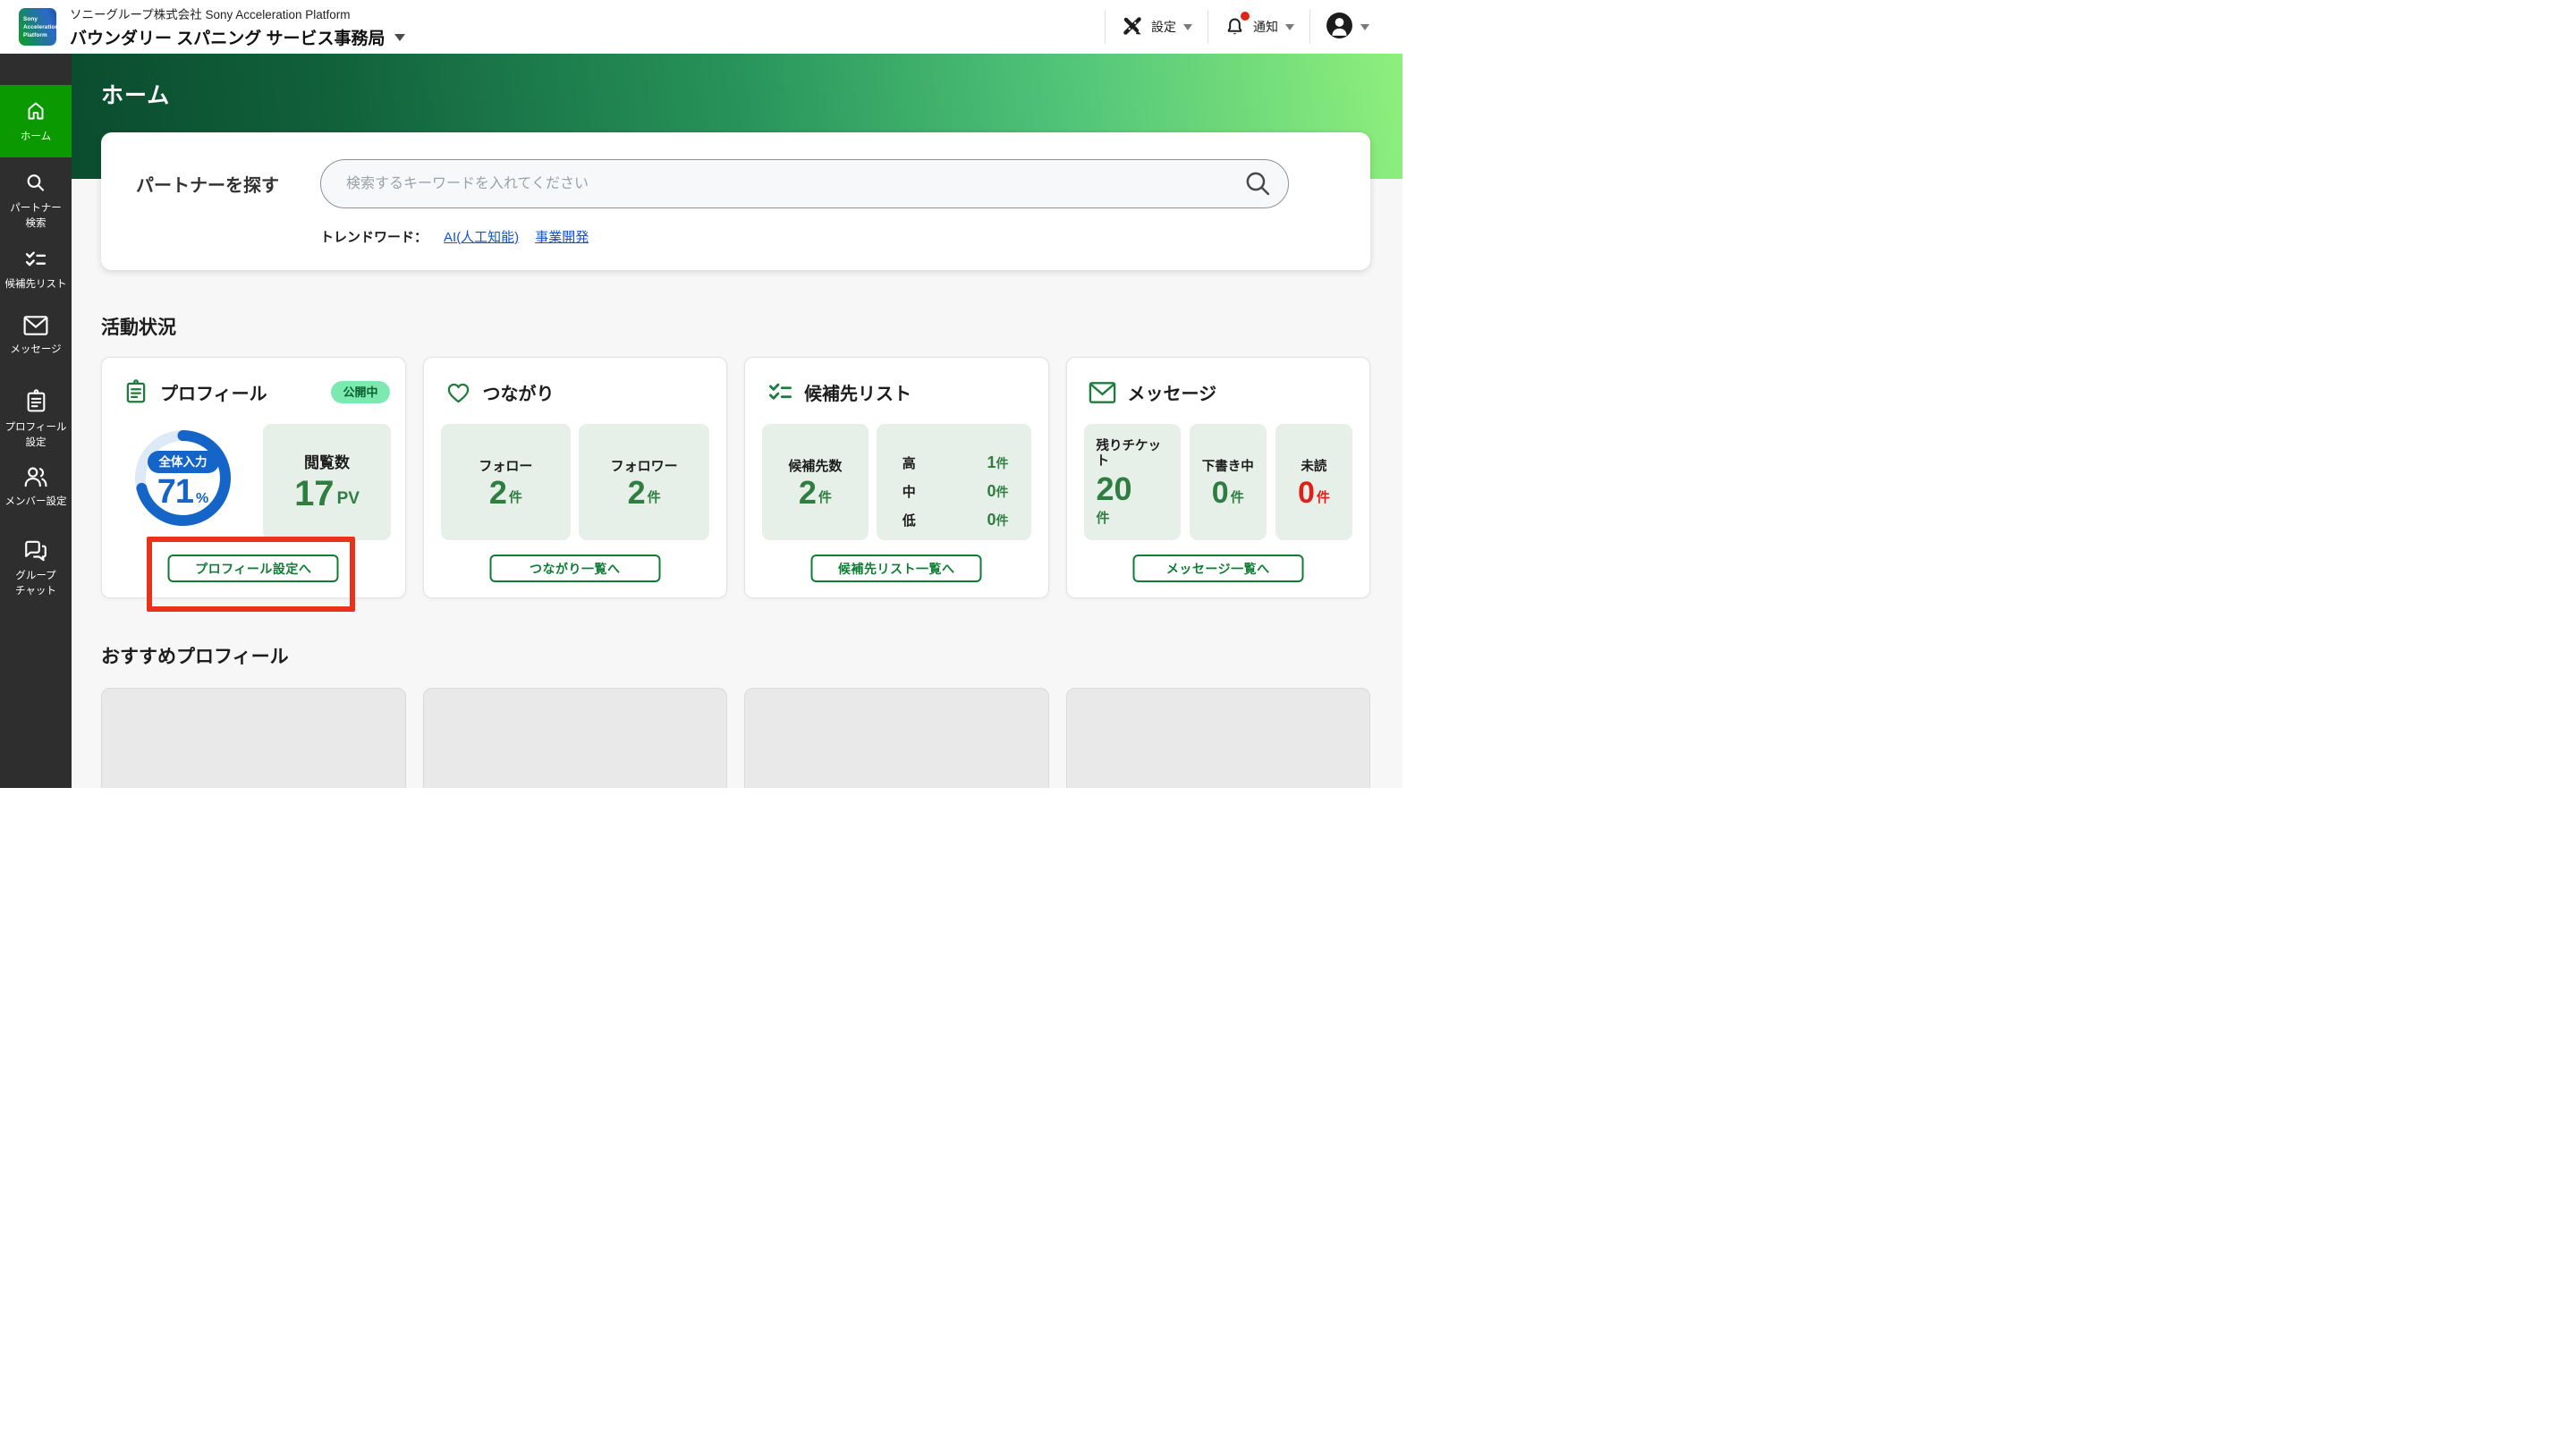 The height and width of the screenshot is (1448, 2576). I want to click on views-unit: PV, so click(348, 498).